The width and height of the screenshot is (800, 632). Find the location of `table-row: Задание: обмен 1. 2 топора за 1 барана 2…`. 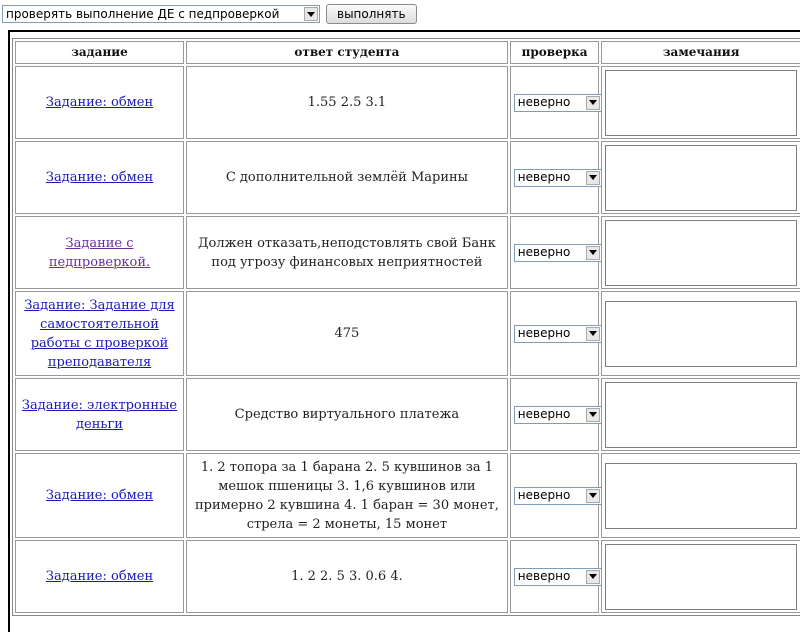

table-row: Задание: обмен 1. 2 топора за 1 барана 2… is located at coordinates (407, 495).